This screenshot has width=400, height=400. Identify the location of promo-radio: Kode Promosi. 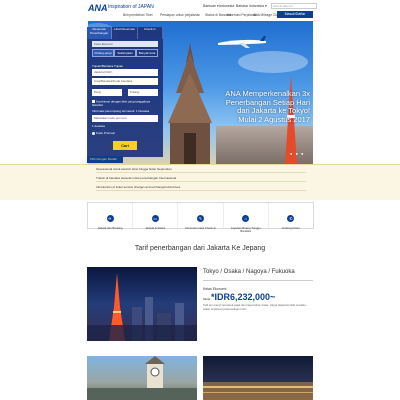
(103, 133).